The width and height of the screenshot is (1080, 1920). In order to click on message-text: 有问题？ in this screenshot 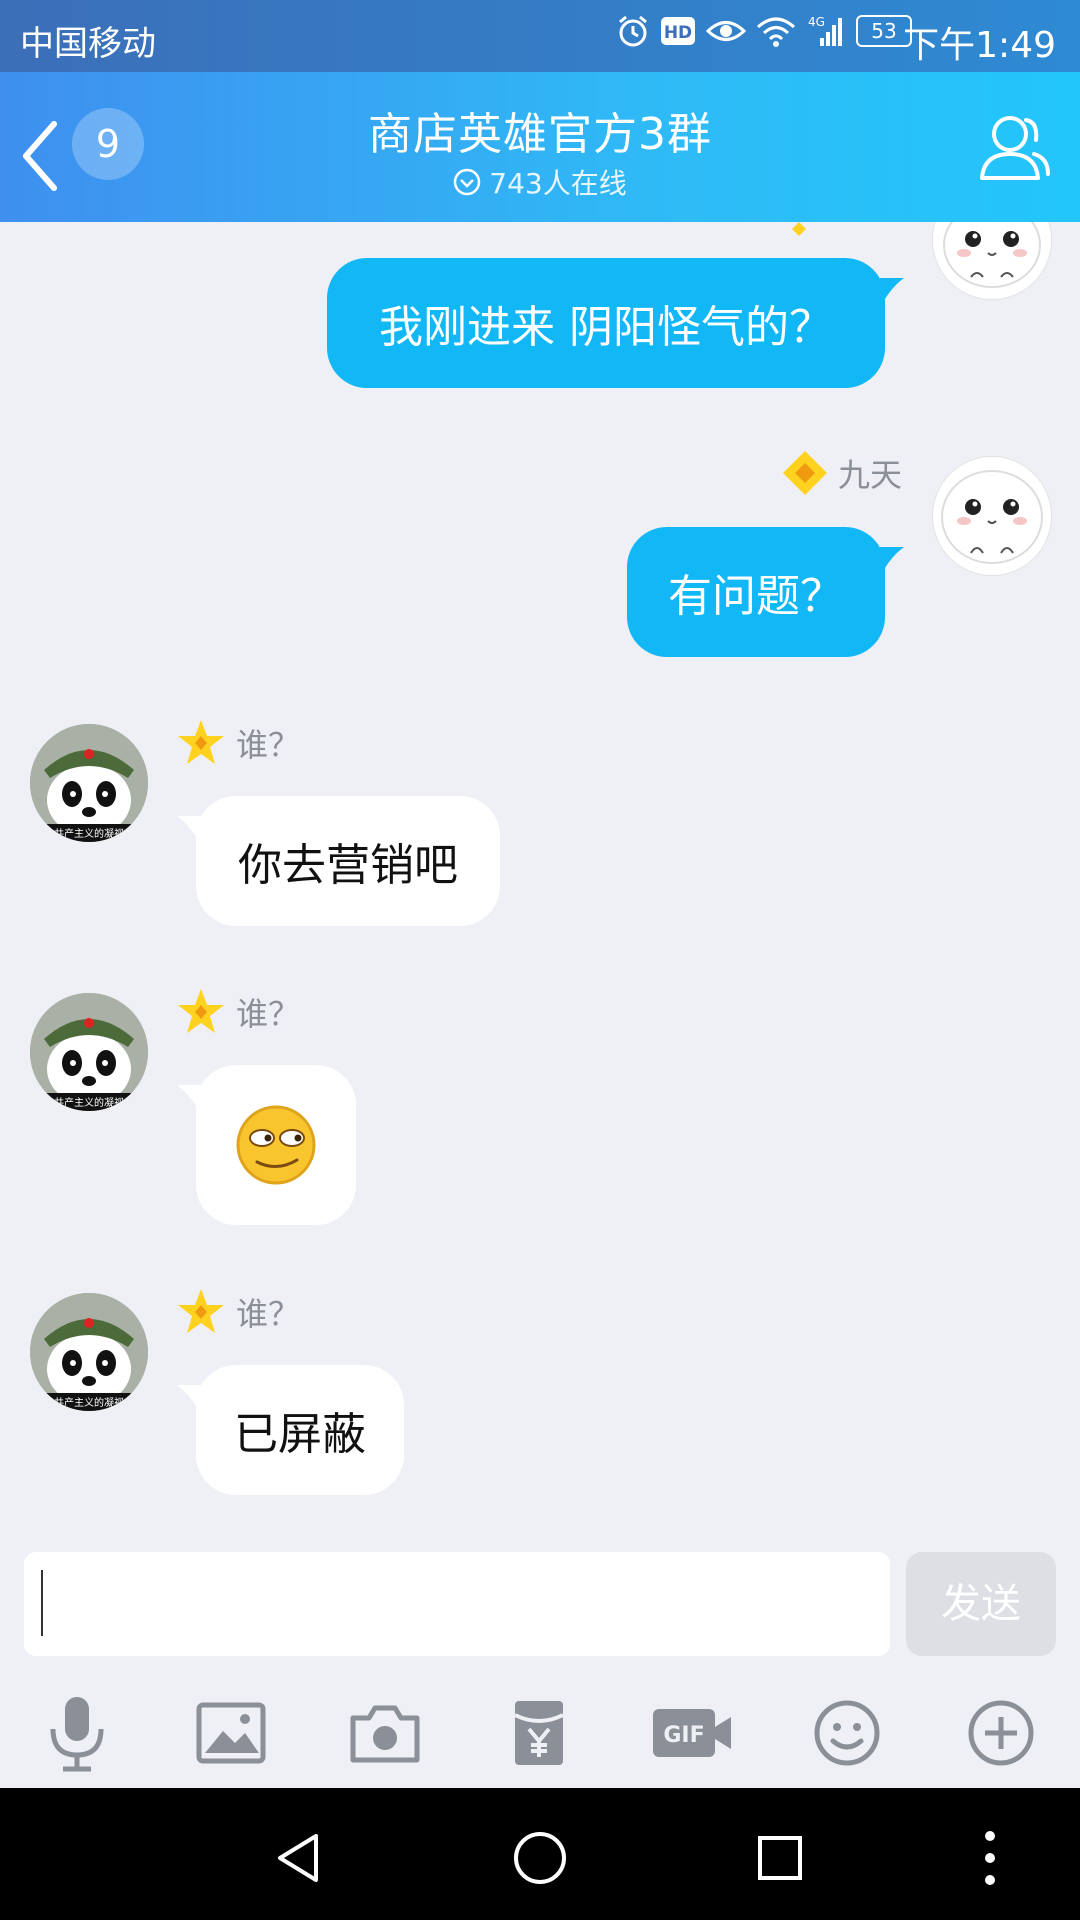, I will do `click(756, 596)`.